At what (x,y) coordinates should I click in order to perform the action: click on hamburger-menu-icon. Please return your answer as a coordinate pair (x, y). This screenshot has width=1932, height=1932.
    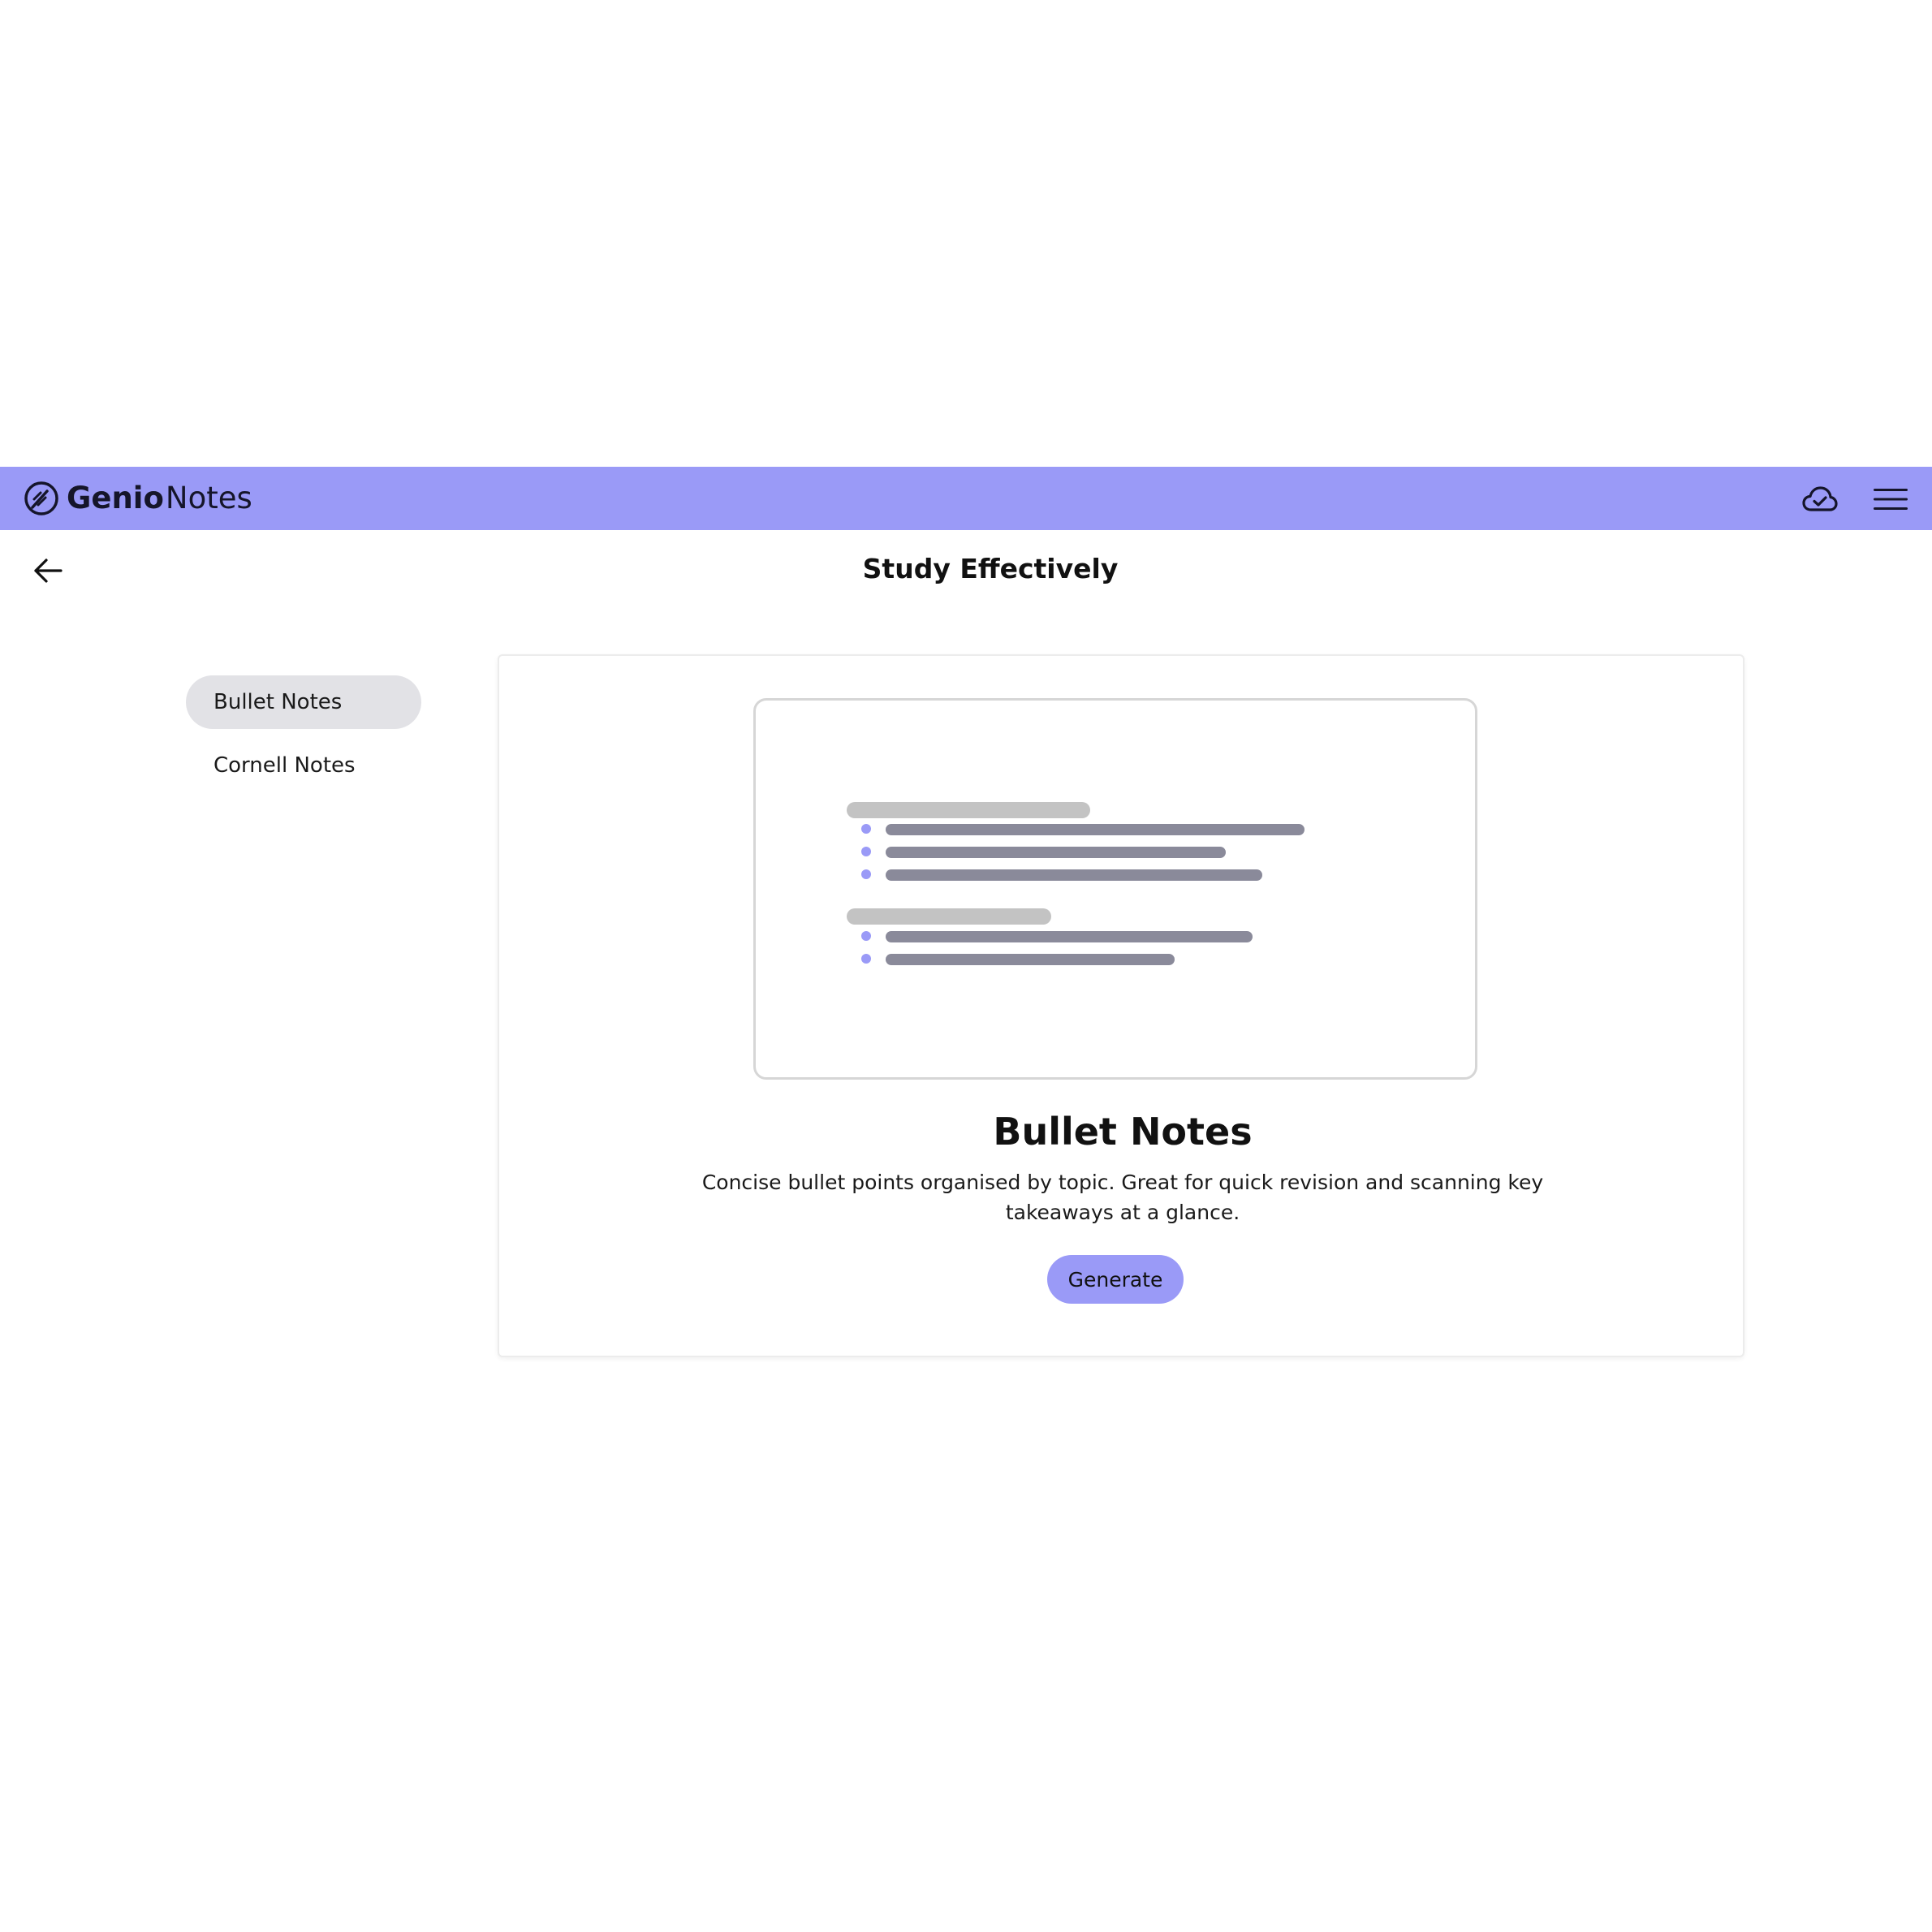
    Looking at the image, I should click on (1891, 499).